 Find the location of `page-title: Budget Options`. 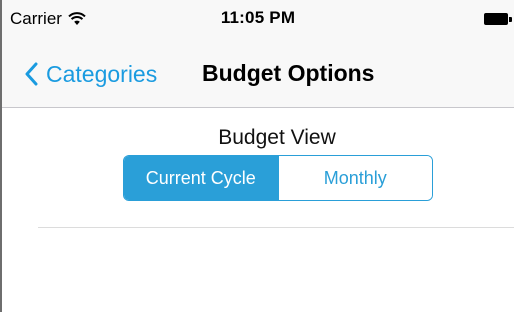

page-title: Budget Options is located at coordinates (288, 73).